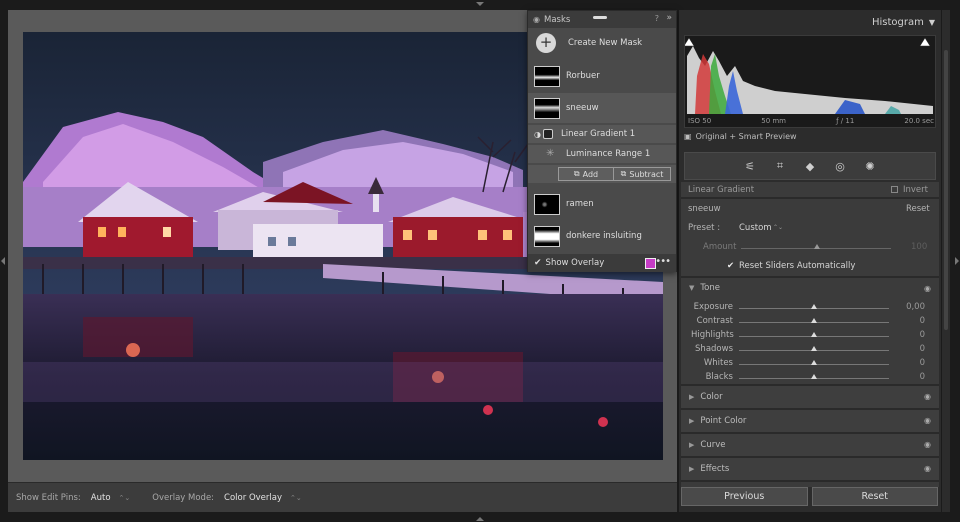 This screenshot has height=522, width=960. Describe the element at coordinates (580, 204) in the screenshot. I see `mask-item-label: ramen` at that location.